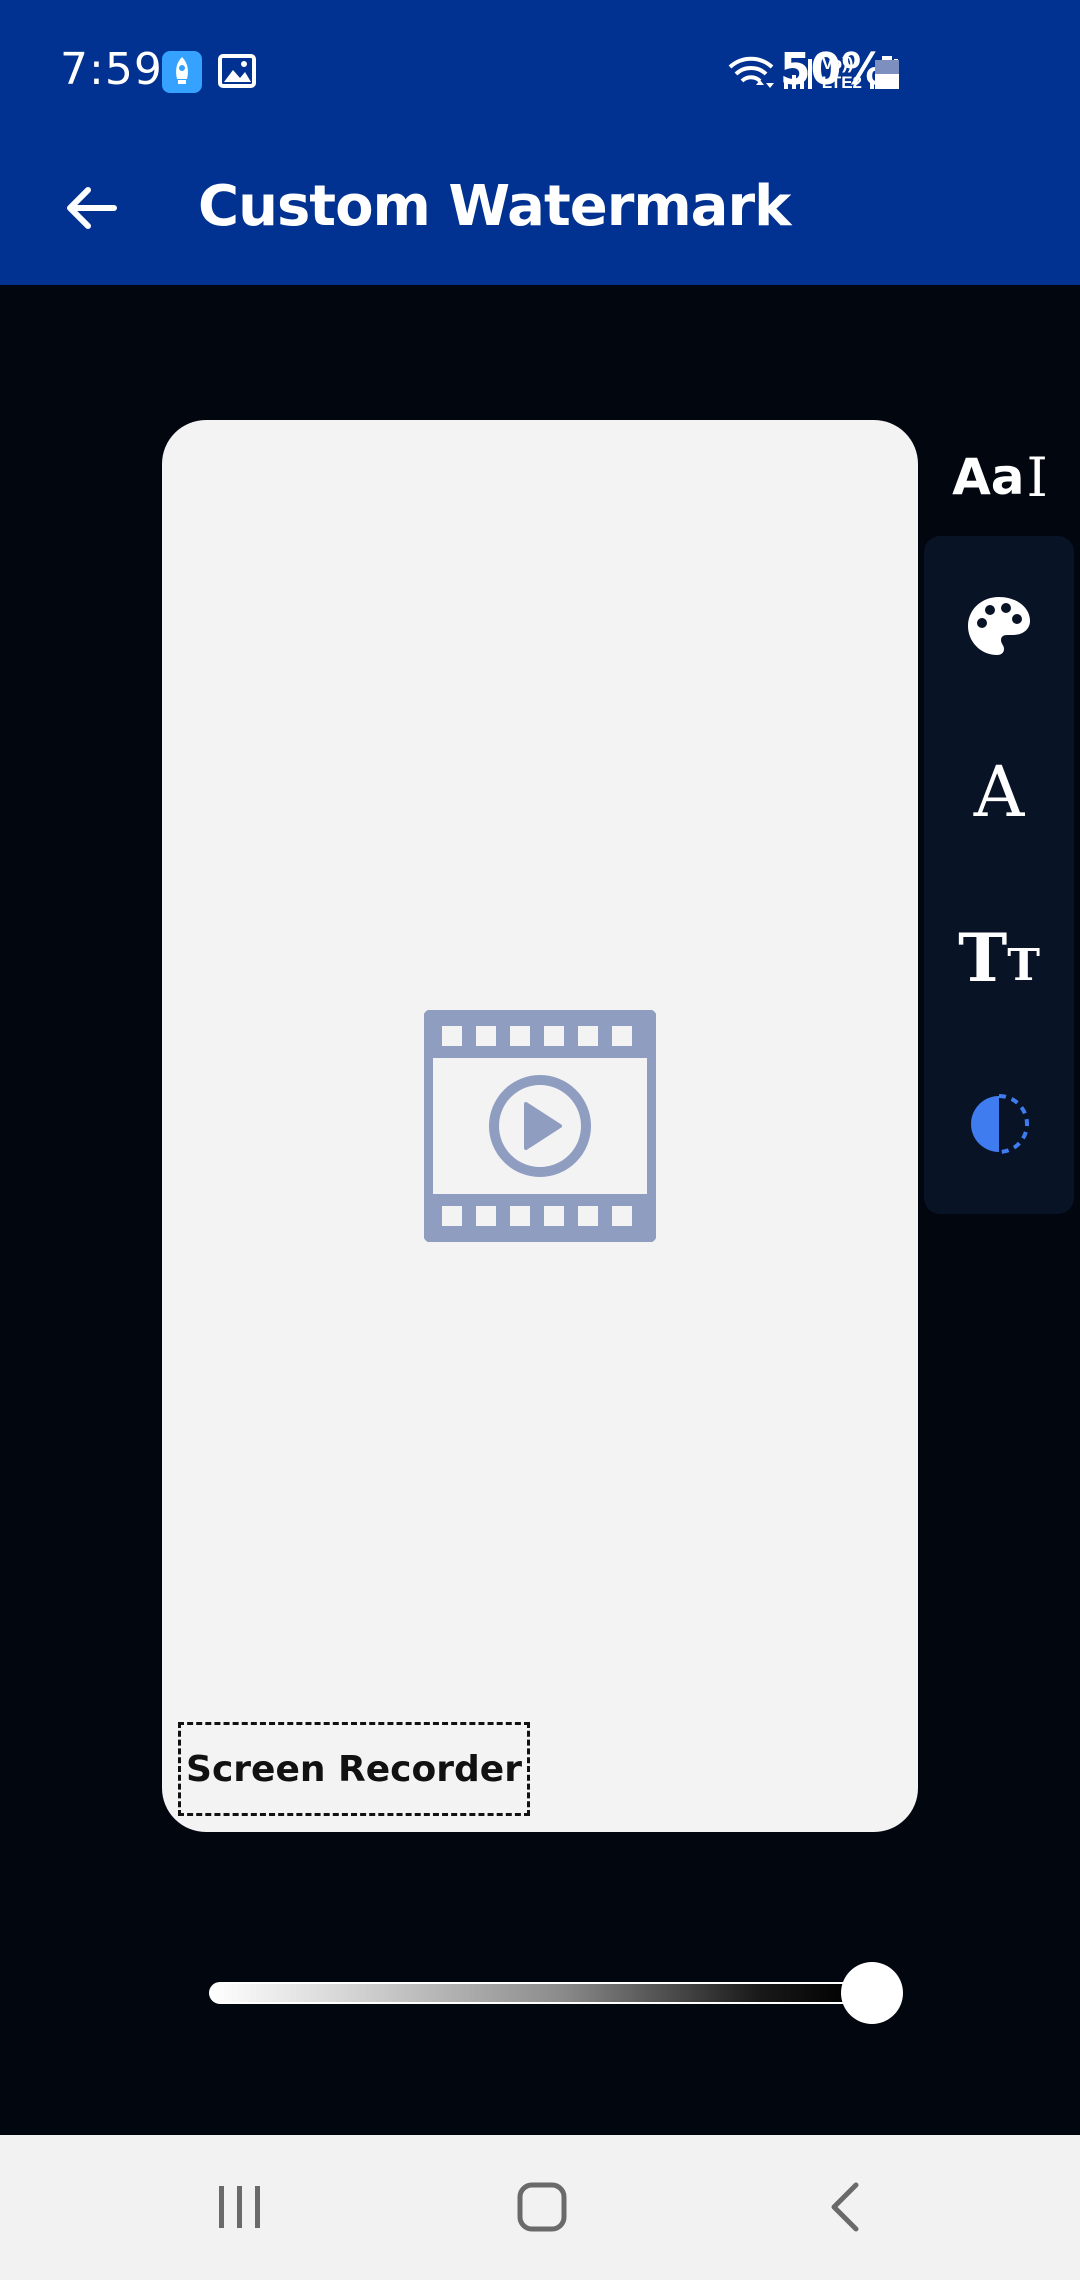  I want to click on chevron-left-icon, so click(845, 2207).